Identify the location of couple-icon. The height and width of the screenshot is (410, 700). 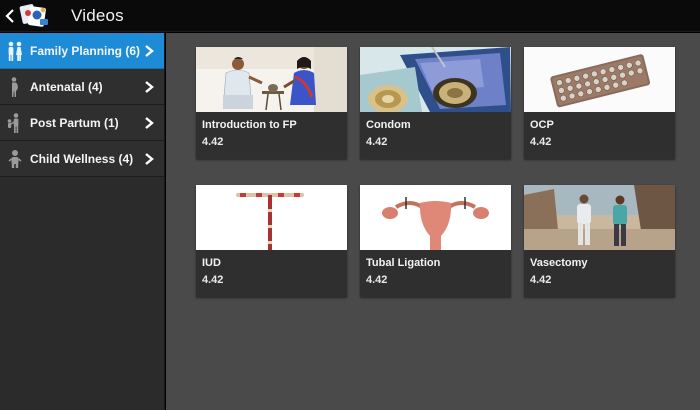
(15, 51).